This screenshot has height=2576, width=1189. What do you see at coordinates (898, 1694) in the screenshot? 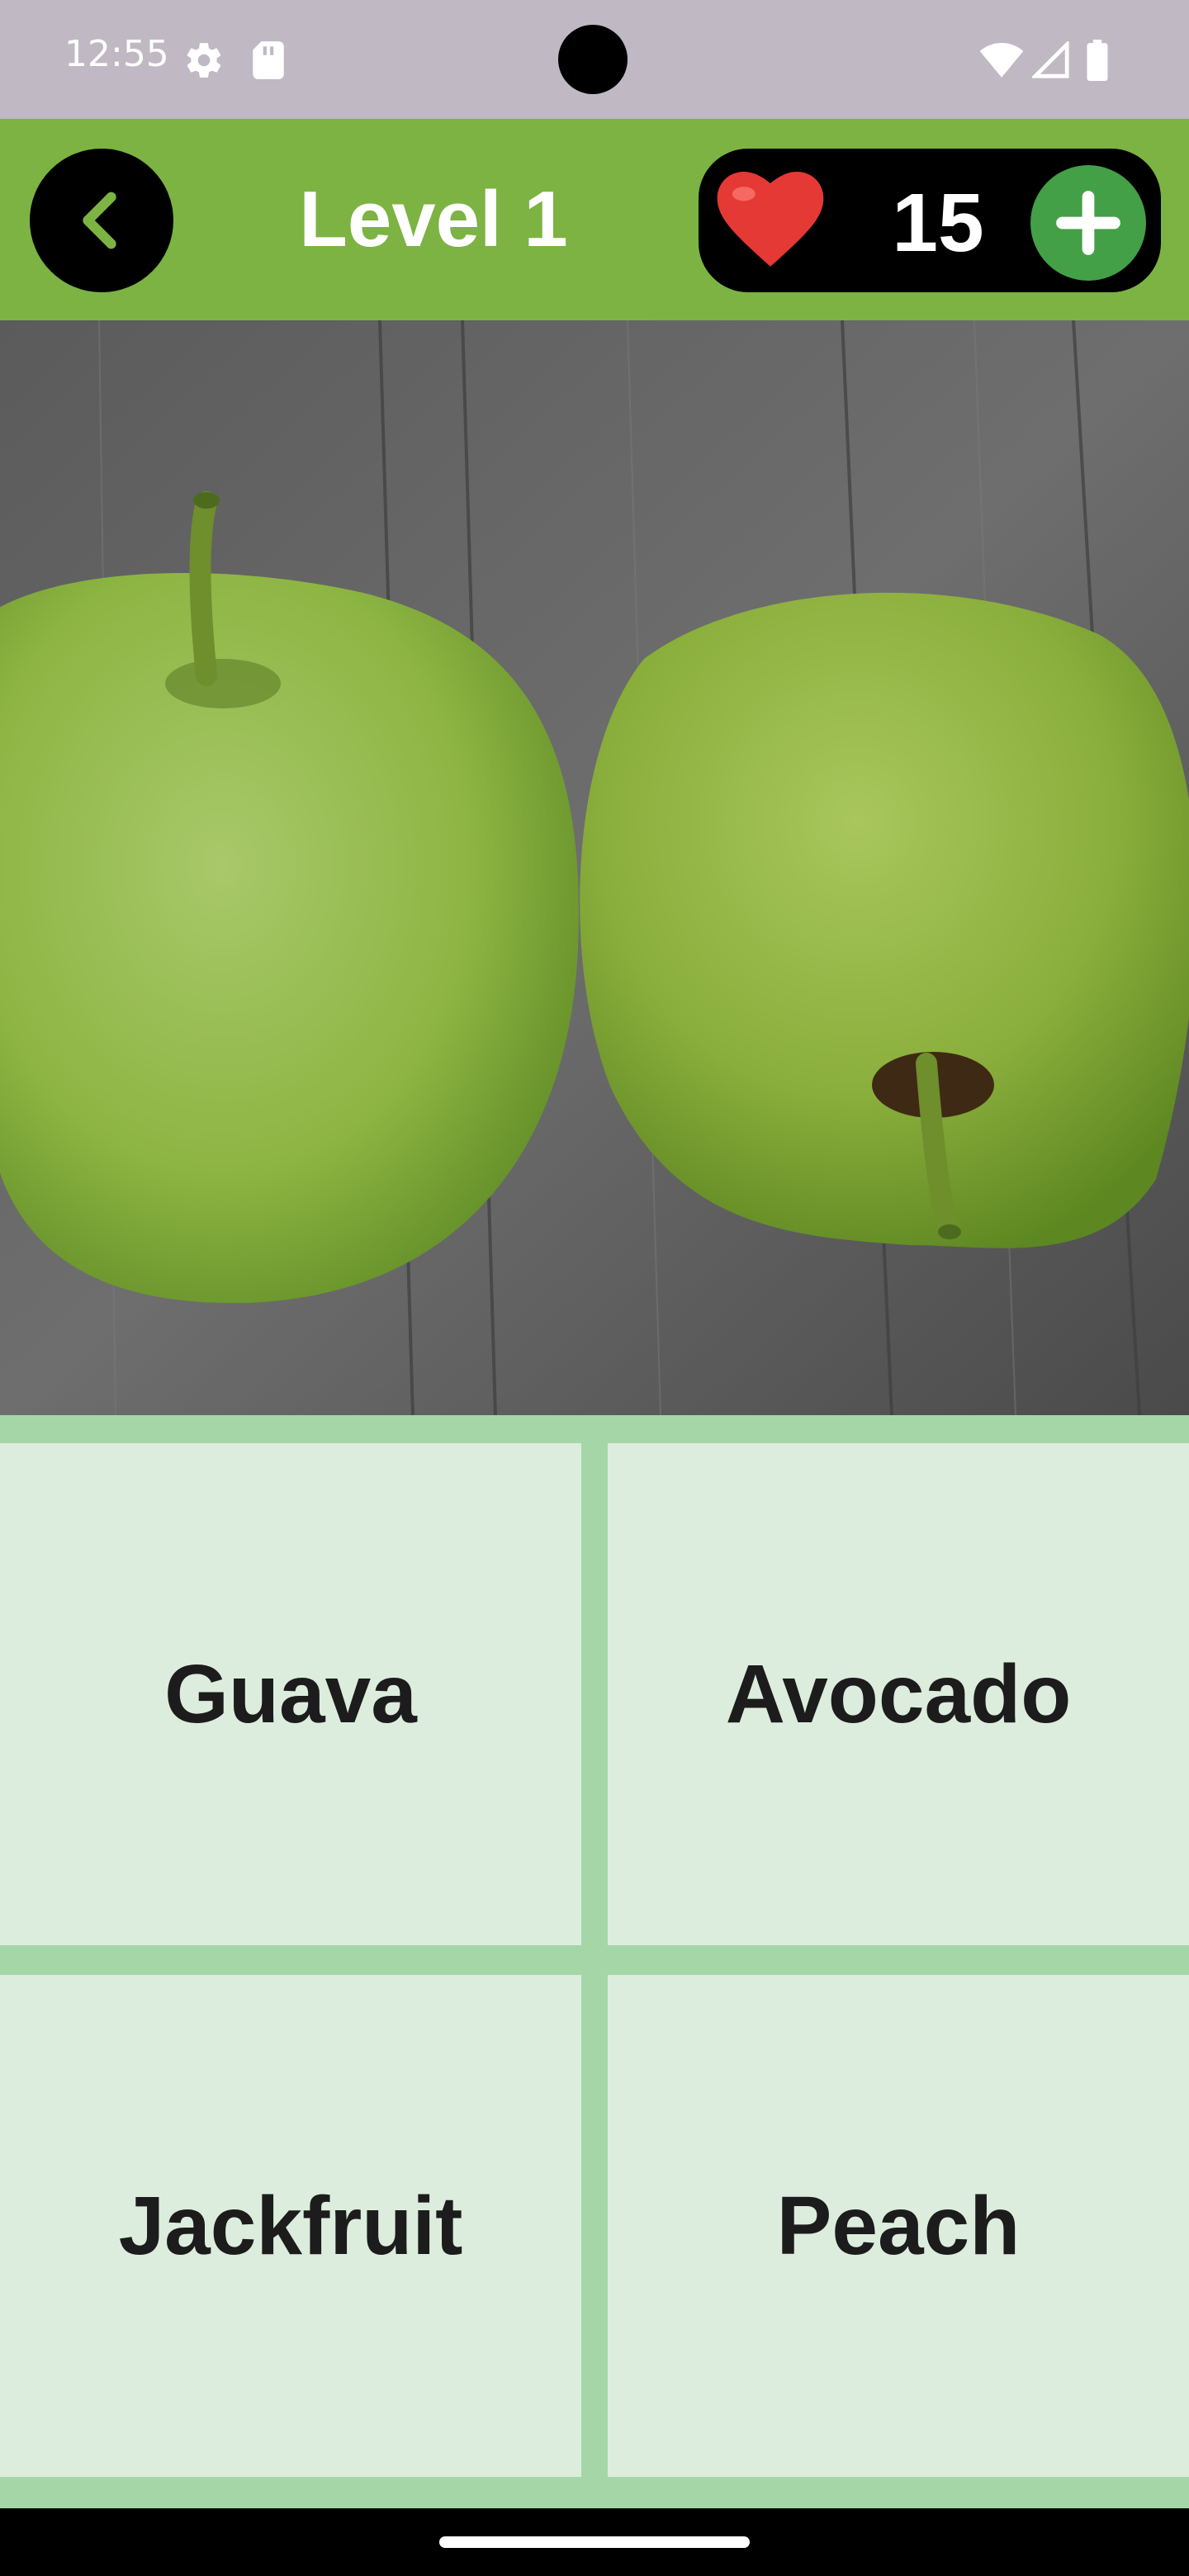
I see `answer-option-2: Avocado` at bounding box center [898, 1694].